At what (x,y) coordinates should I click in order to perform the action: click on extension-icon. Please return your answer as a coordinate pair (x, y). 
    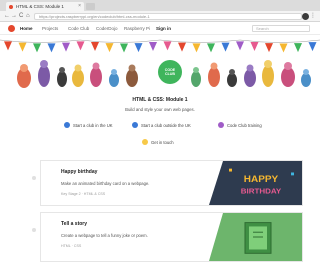
    Looking at the image, I should click on (305, 16).